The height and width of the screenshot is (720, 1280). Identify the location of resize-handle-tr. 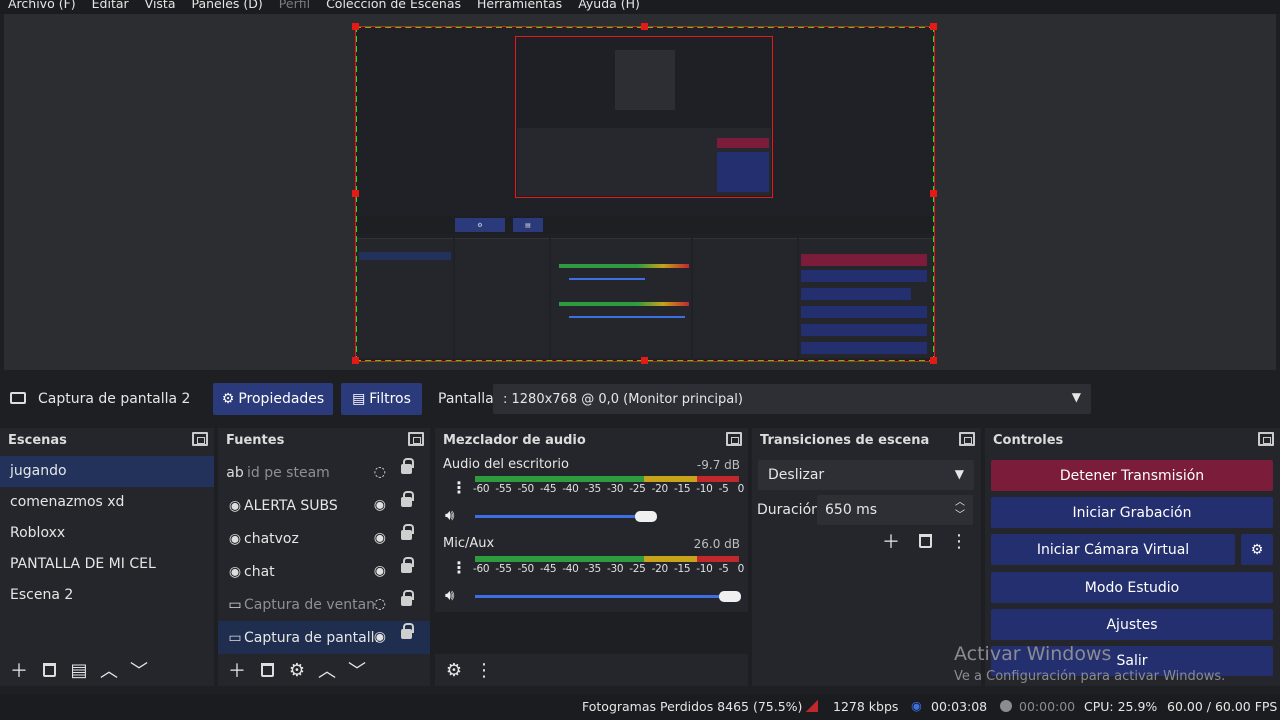
(933, 26).